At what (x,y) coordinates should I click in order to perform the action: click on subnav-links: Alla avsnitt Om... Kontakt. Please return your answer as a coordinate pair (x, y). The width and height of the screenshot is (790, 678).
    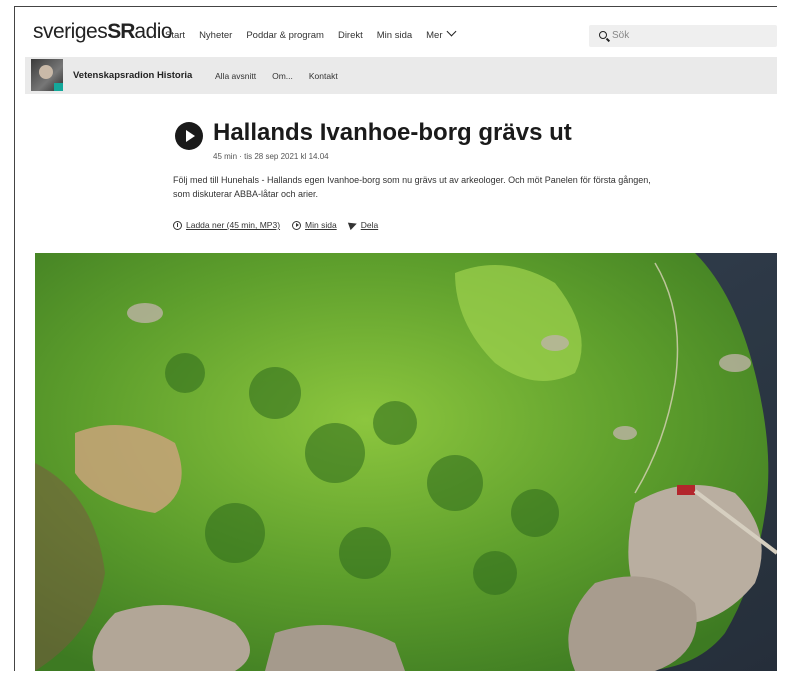
    Looking at the image, I should click on (276, 76).